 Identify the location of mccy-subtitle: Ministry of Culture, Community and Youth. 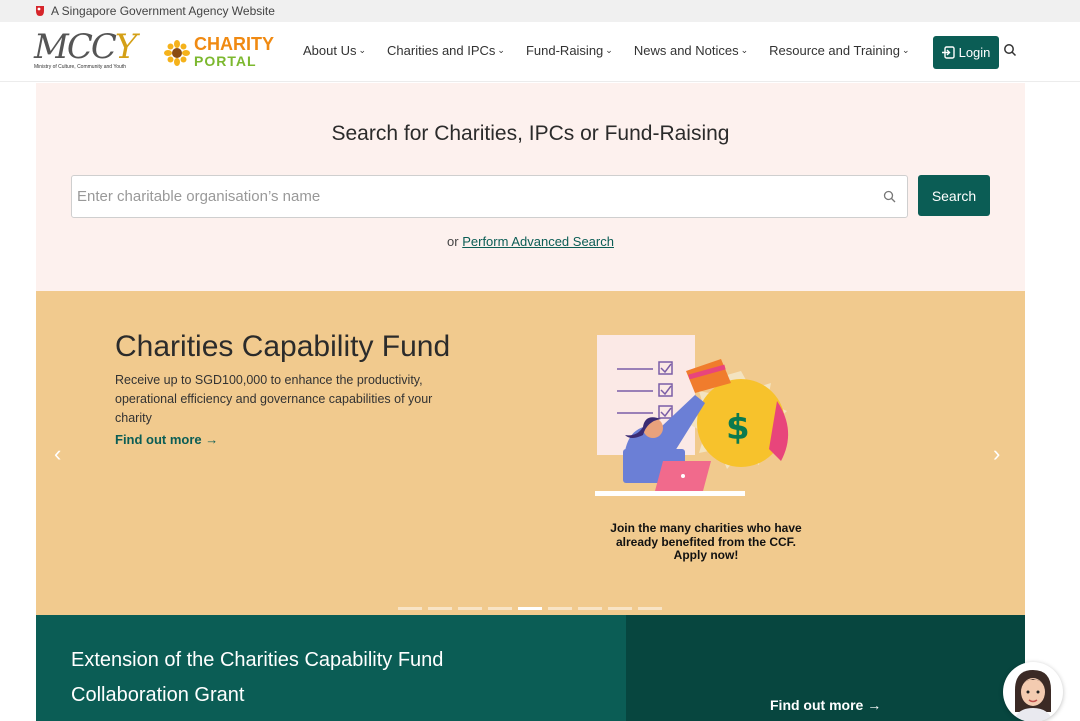
(80, 67).